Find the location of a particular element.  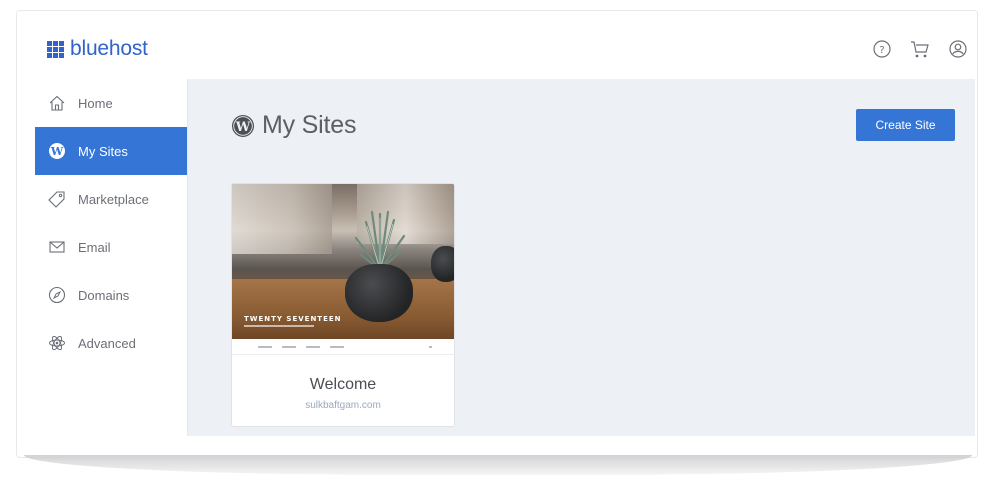

compass-icon is located at coordinates (57, 295).